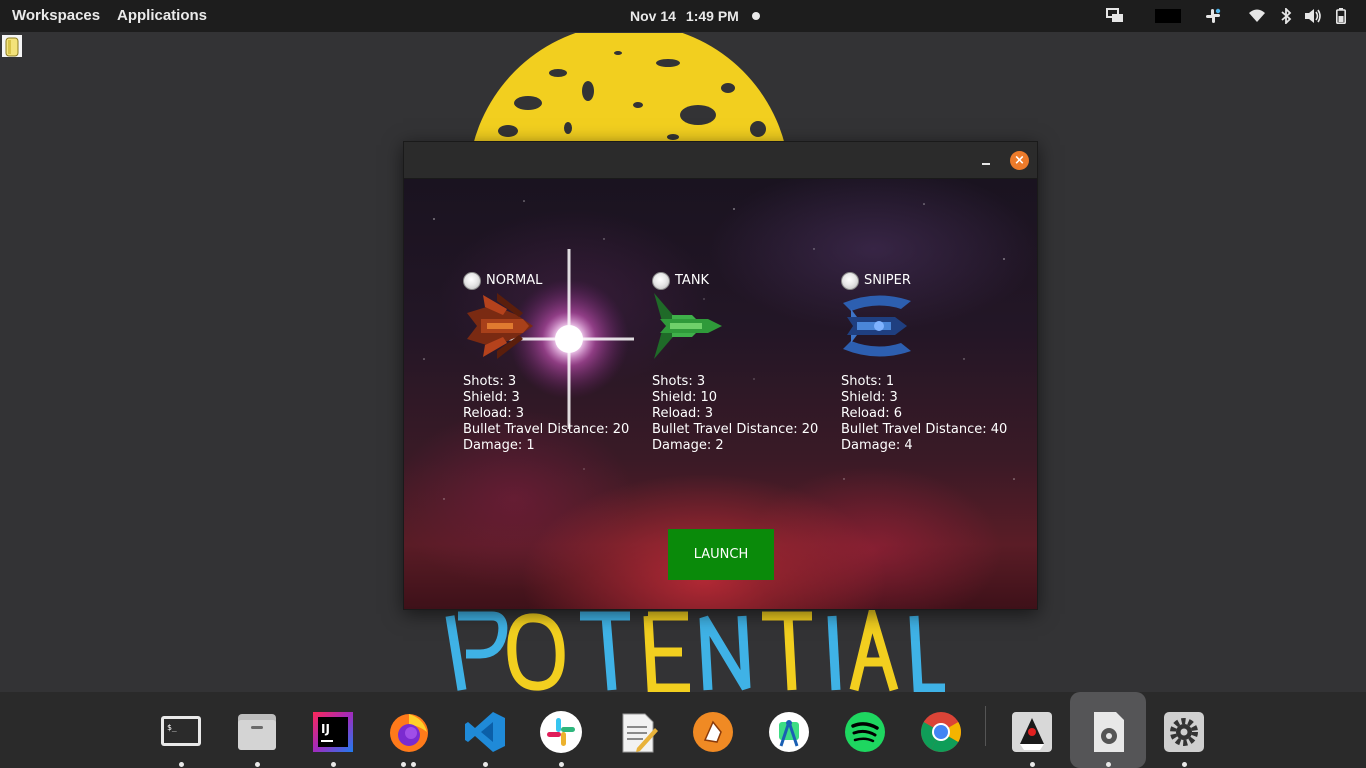 The width and height of the screenshot is (1366, 768). I want to click on dock-java-app, so click(1032, 730).